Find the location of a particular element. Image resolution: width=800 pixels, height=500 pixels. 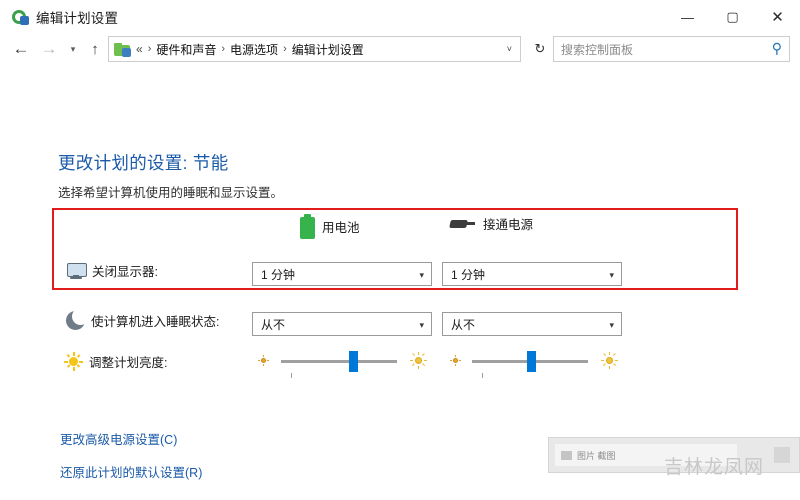

image-thumb-icon is located at coordinates (566, 455).